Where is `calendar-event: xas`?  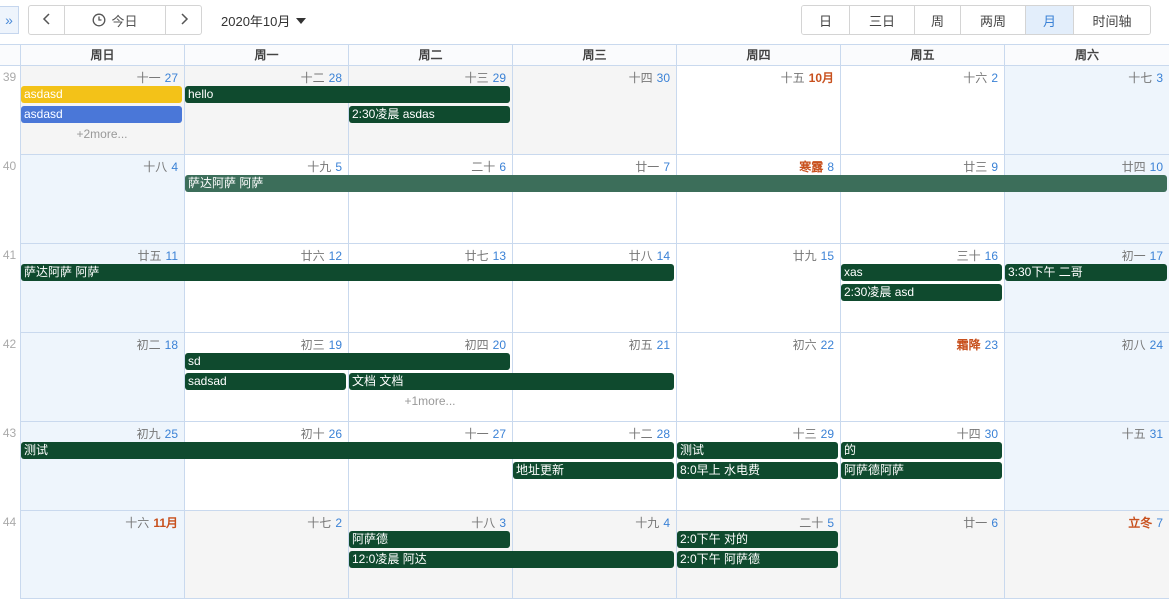 calendar-event: xas is located at coordinates (921, 272).